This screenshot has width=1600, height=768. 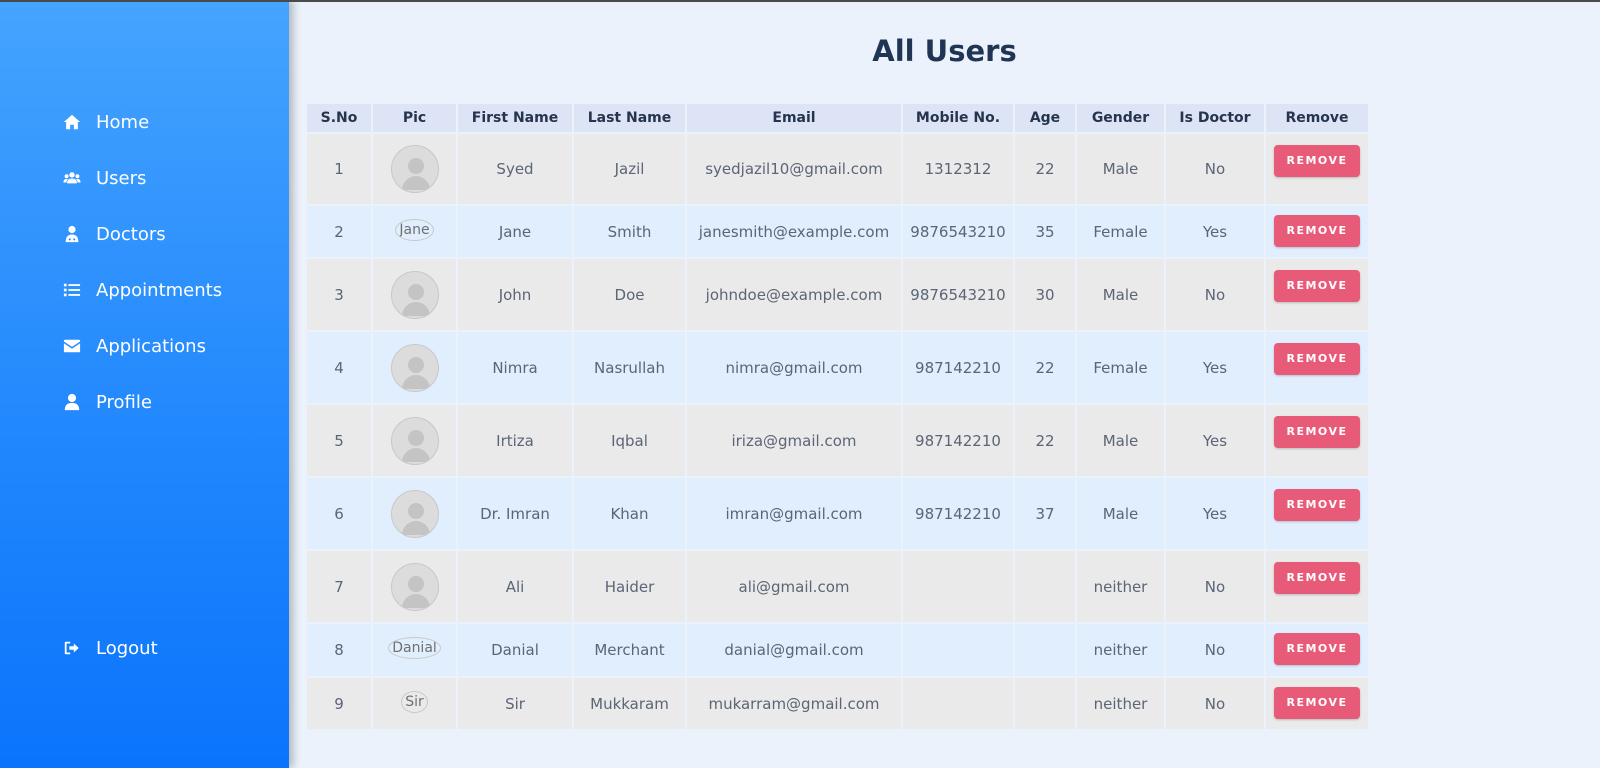 What do you see at coordinates (958, 650) in the screenshot?
I see `cell-mobile` at bounding box center [958, 650].